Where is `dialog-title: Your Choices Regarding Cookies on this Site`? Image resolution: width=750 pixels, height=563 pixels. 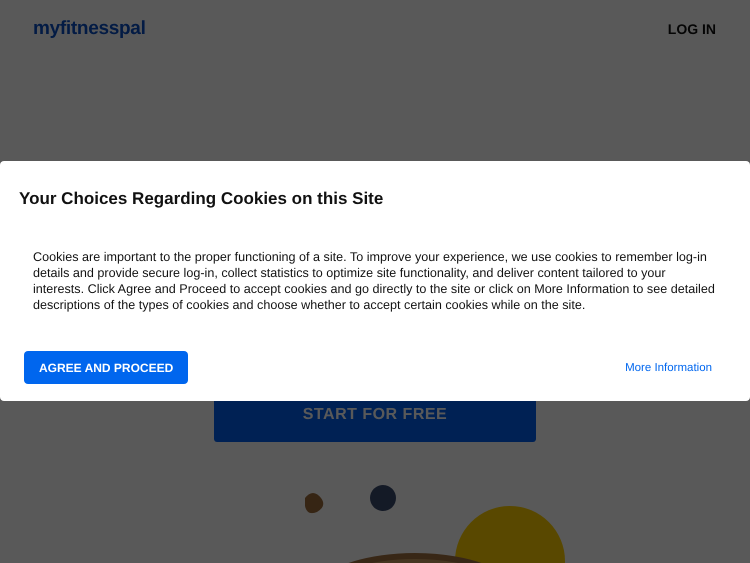
dialog-title: Your Choices Regarding Cookies on this Site is located at coordinates (201, 199).